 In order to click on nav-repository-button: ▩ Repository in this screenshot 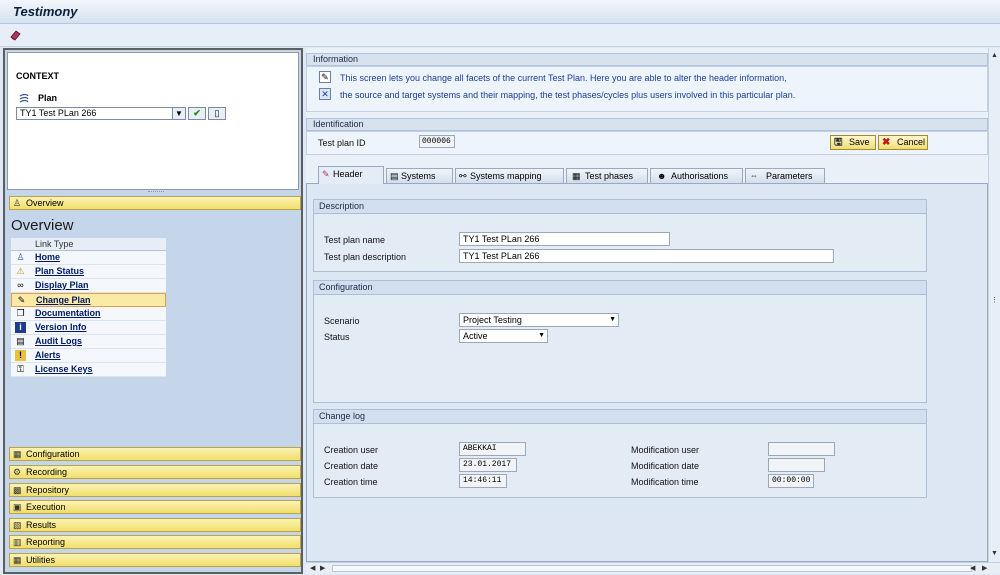, I will do `click(155, 490)`.